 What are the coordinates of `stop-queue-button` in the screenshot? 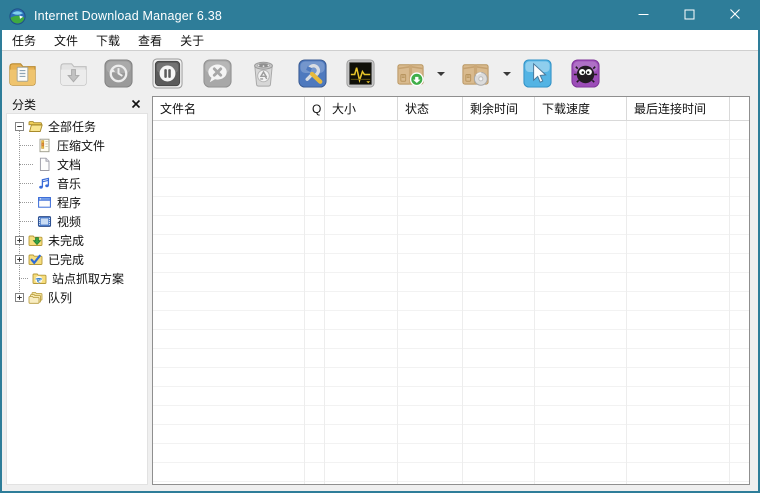 It's located at (475, 73).